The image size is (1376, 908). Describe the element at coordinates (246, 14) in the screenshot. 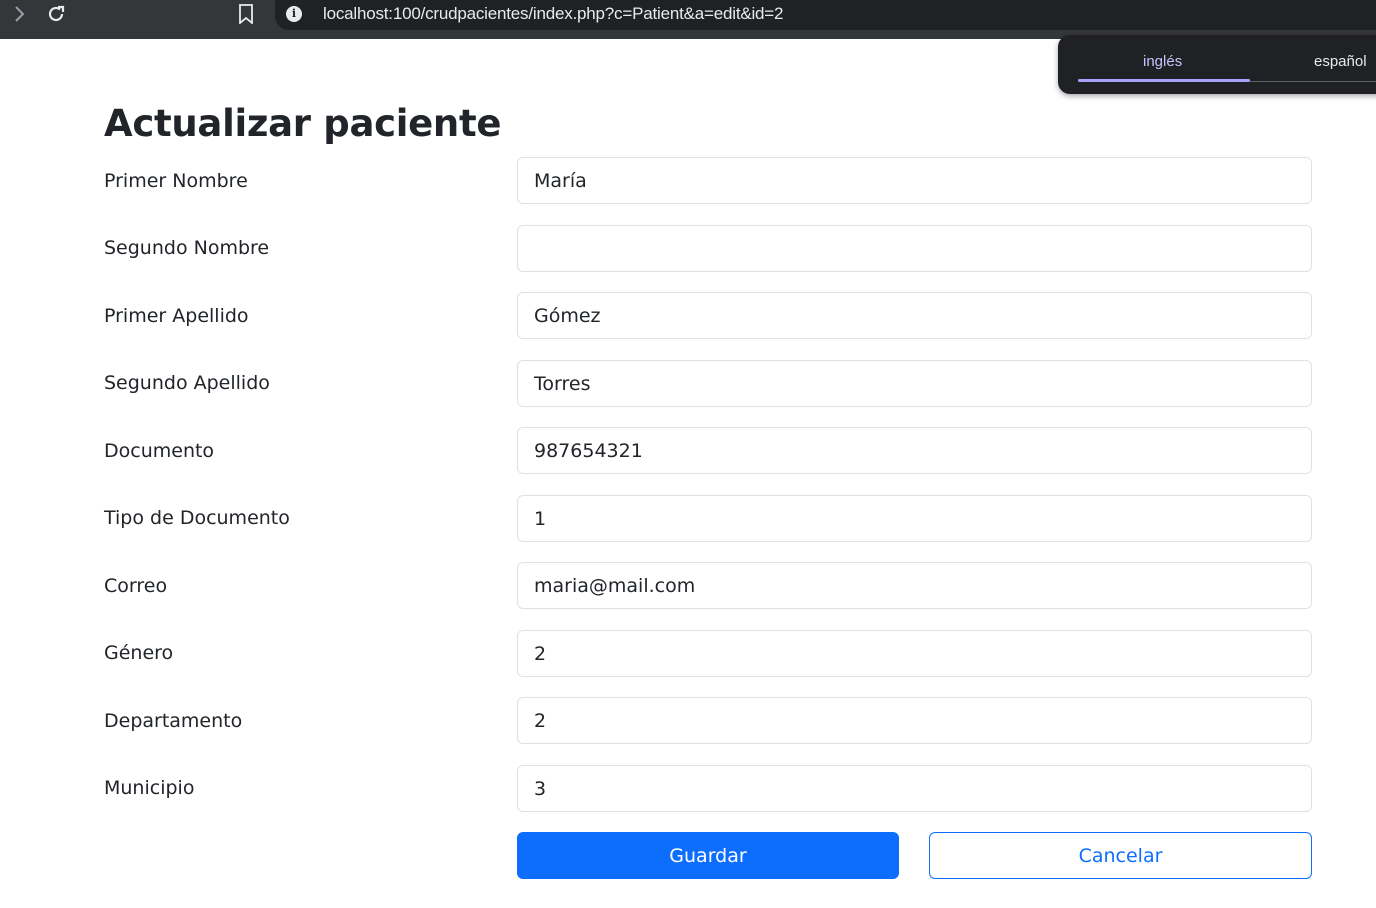

I see `bookmark-icon` at that location.